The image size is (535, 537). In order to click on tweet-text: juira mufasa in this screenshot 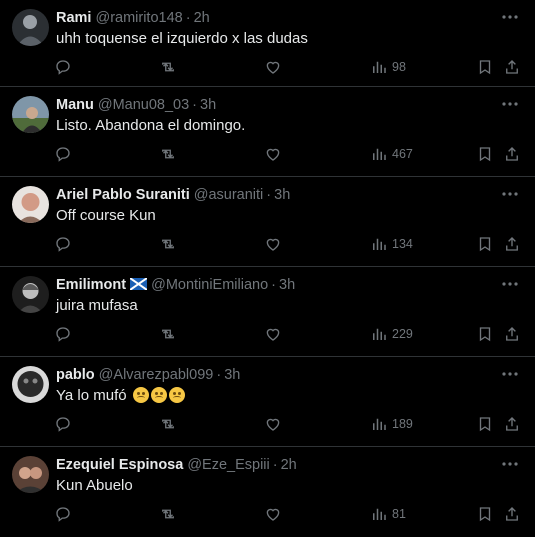, I will do `click(97, 305)`.